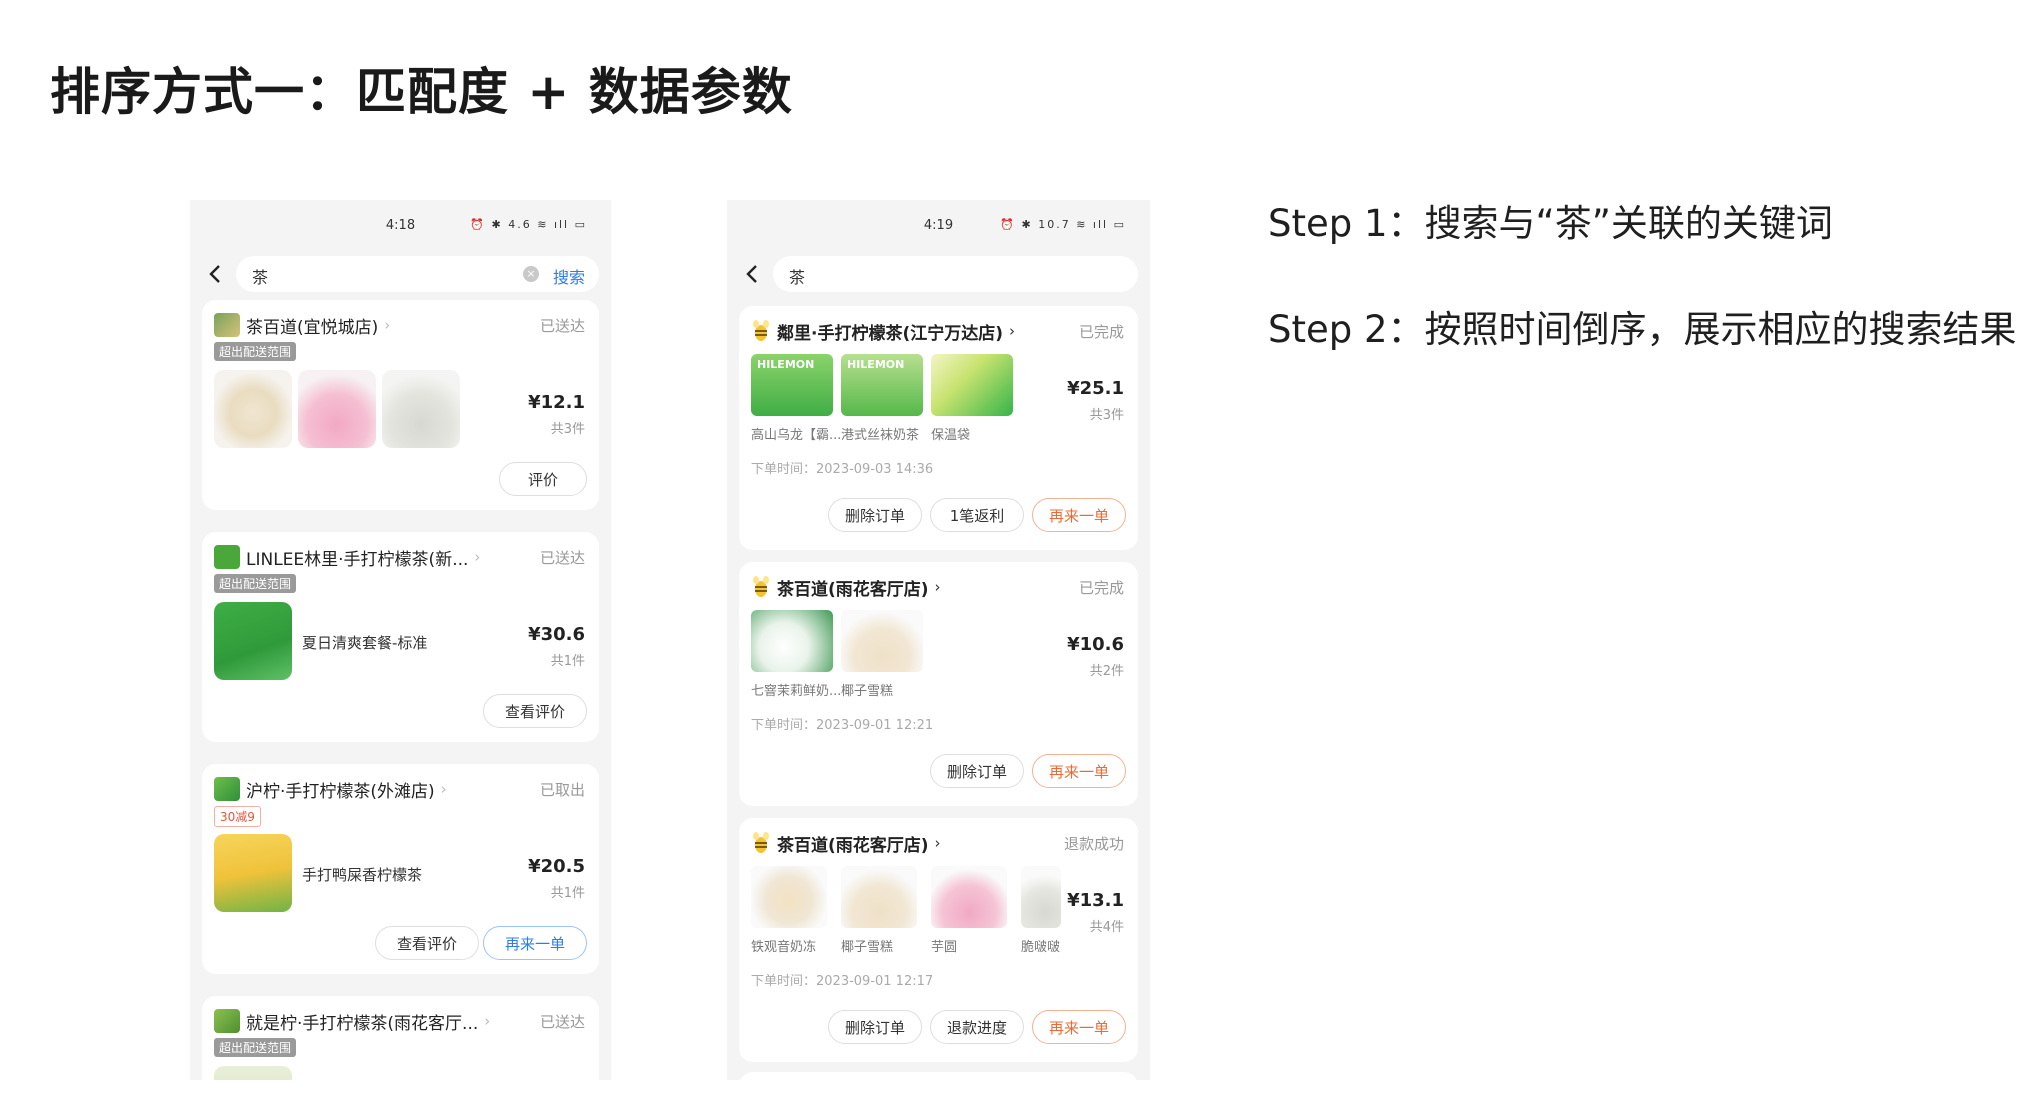  I want to click on item-name: 手打鸭屎香柠檬茶, so click(362, 875).